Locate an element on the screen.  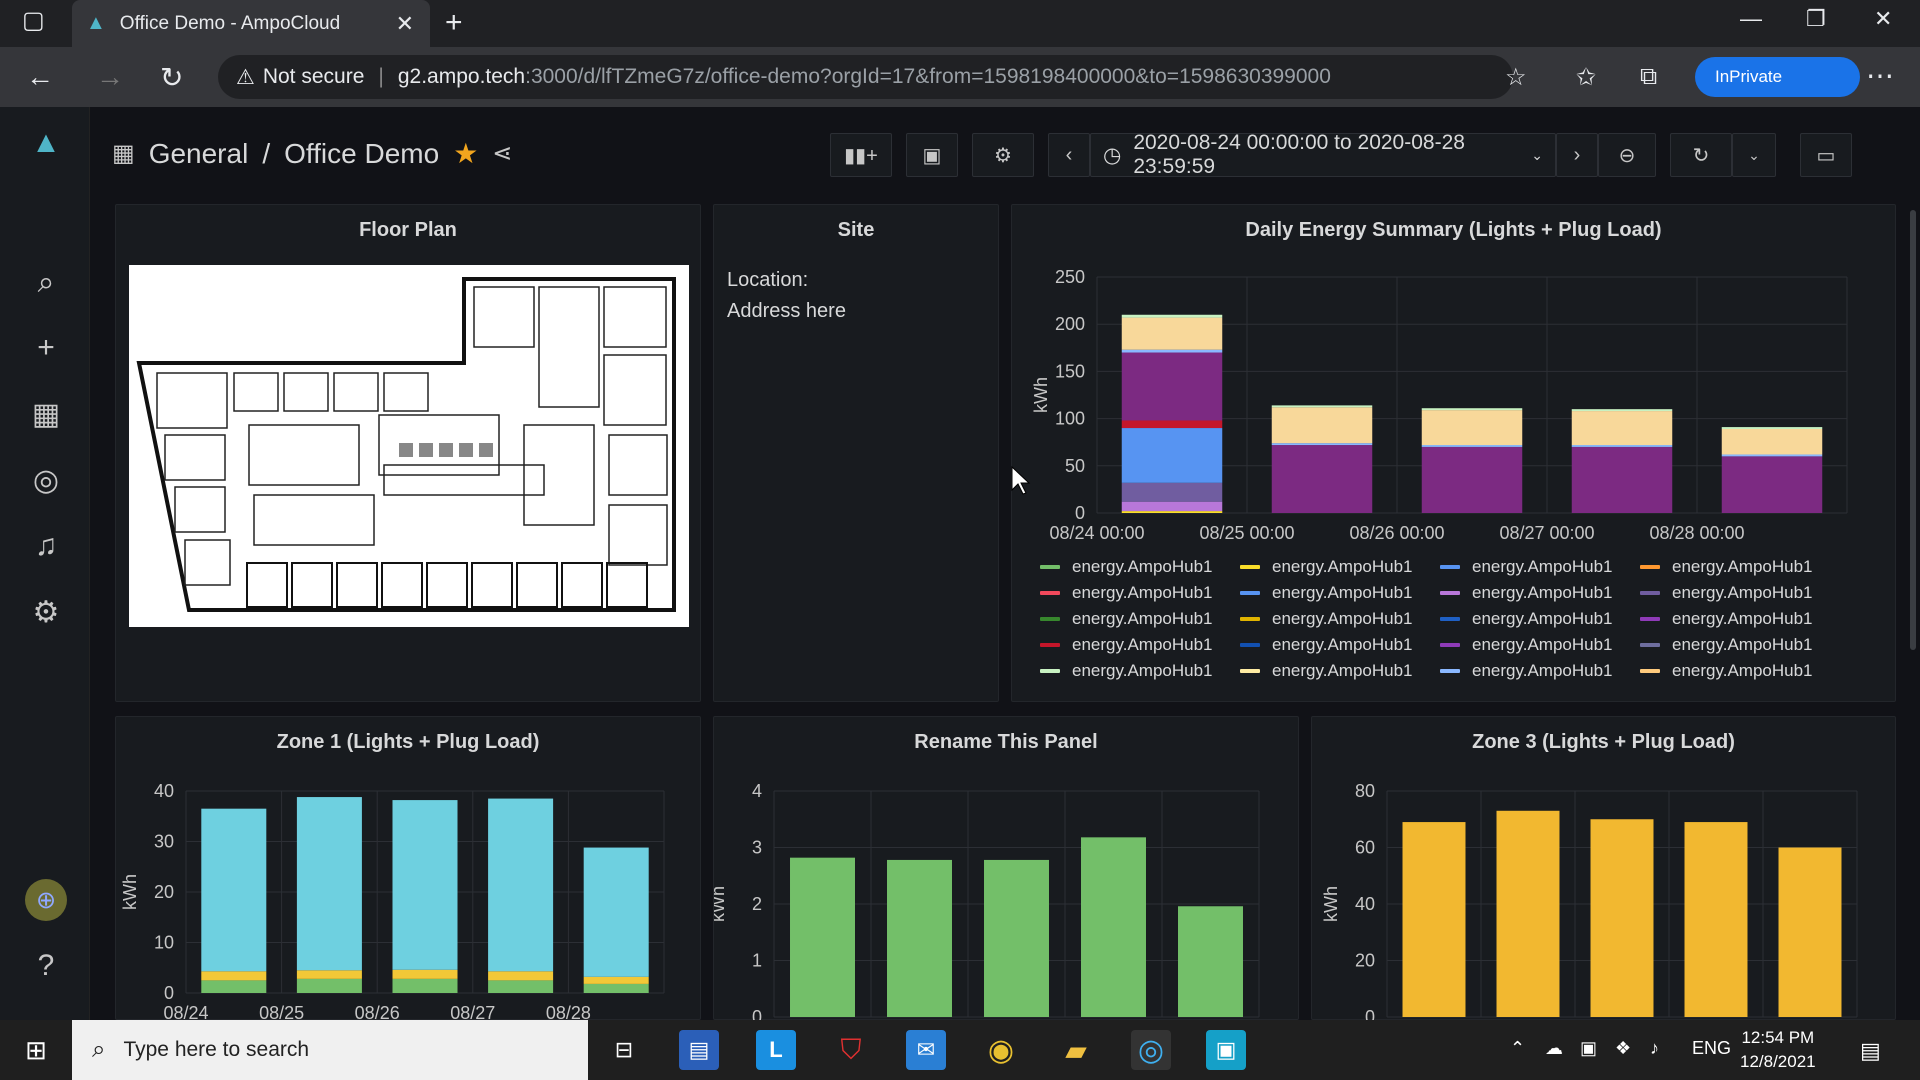
add-favorite-icon: ☆ is located at coordinates (1516, 77).